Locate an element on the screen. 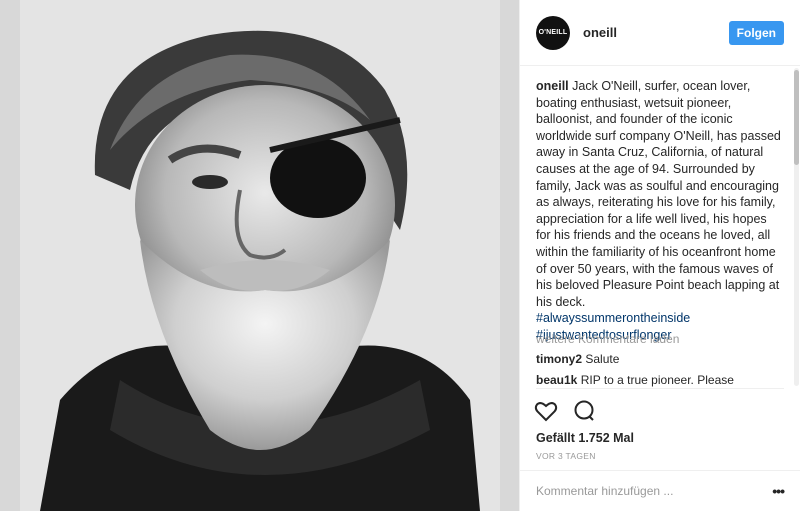 Image resolution: width=800 pixels, height=511 pixels. comment: beau1k RIP to a true pioneer. Please is located at coordinates (660, 380).